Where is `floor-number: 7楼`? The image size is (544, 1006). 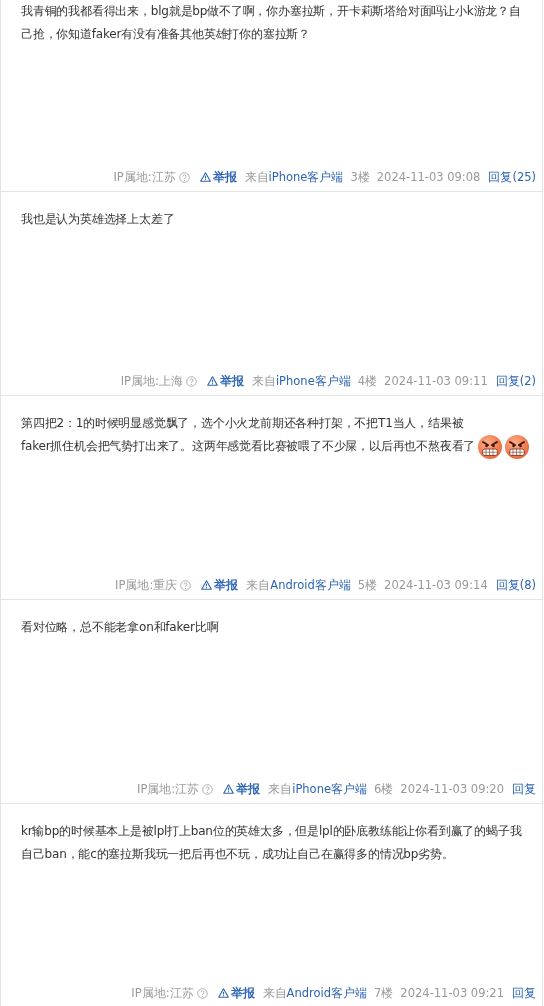 floor-number: 7楼 is located at coordinates (384, 993).